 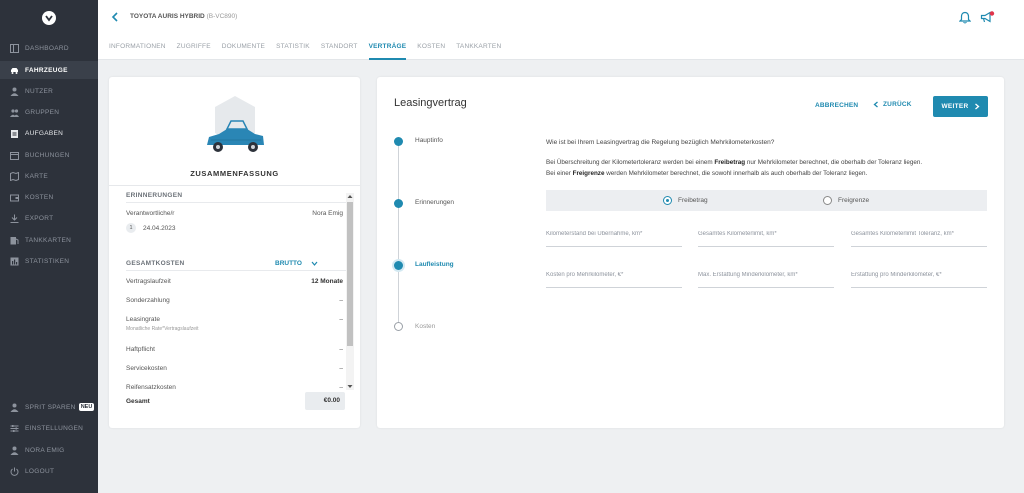 I want to click on step-kosten: Kosten, so click(x=425, y=326).